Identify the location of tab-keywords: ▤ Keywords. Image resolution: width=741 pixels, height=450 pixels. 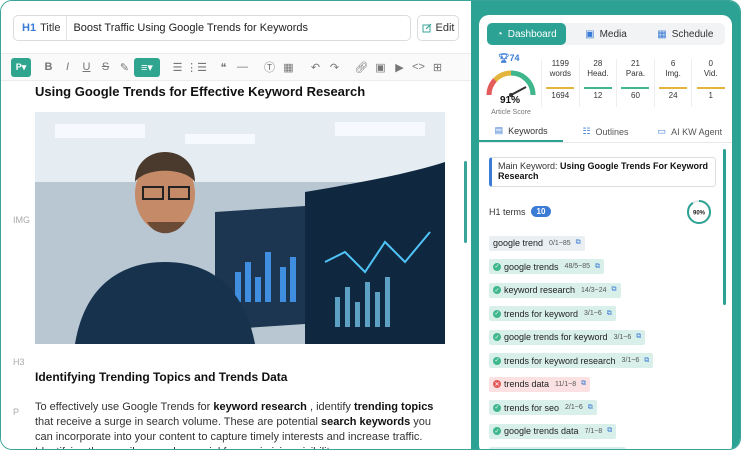
(521, 131).